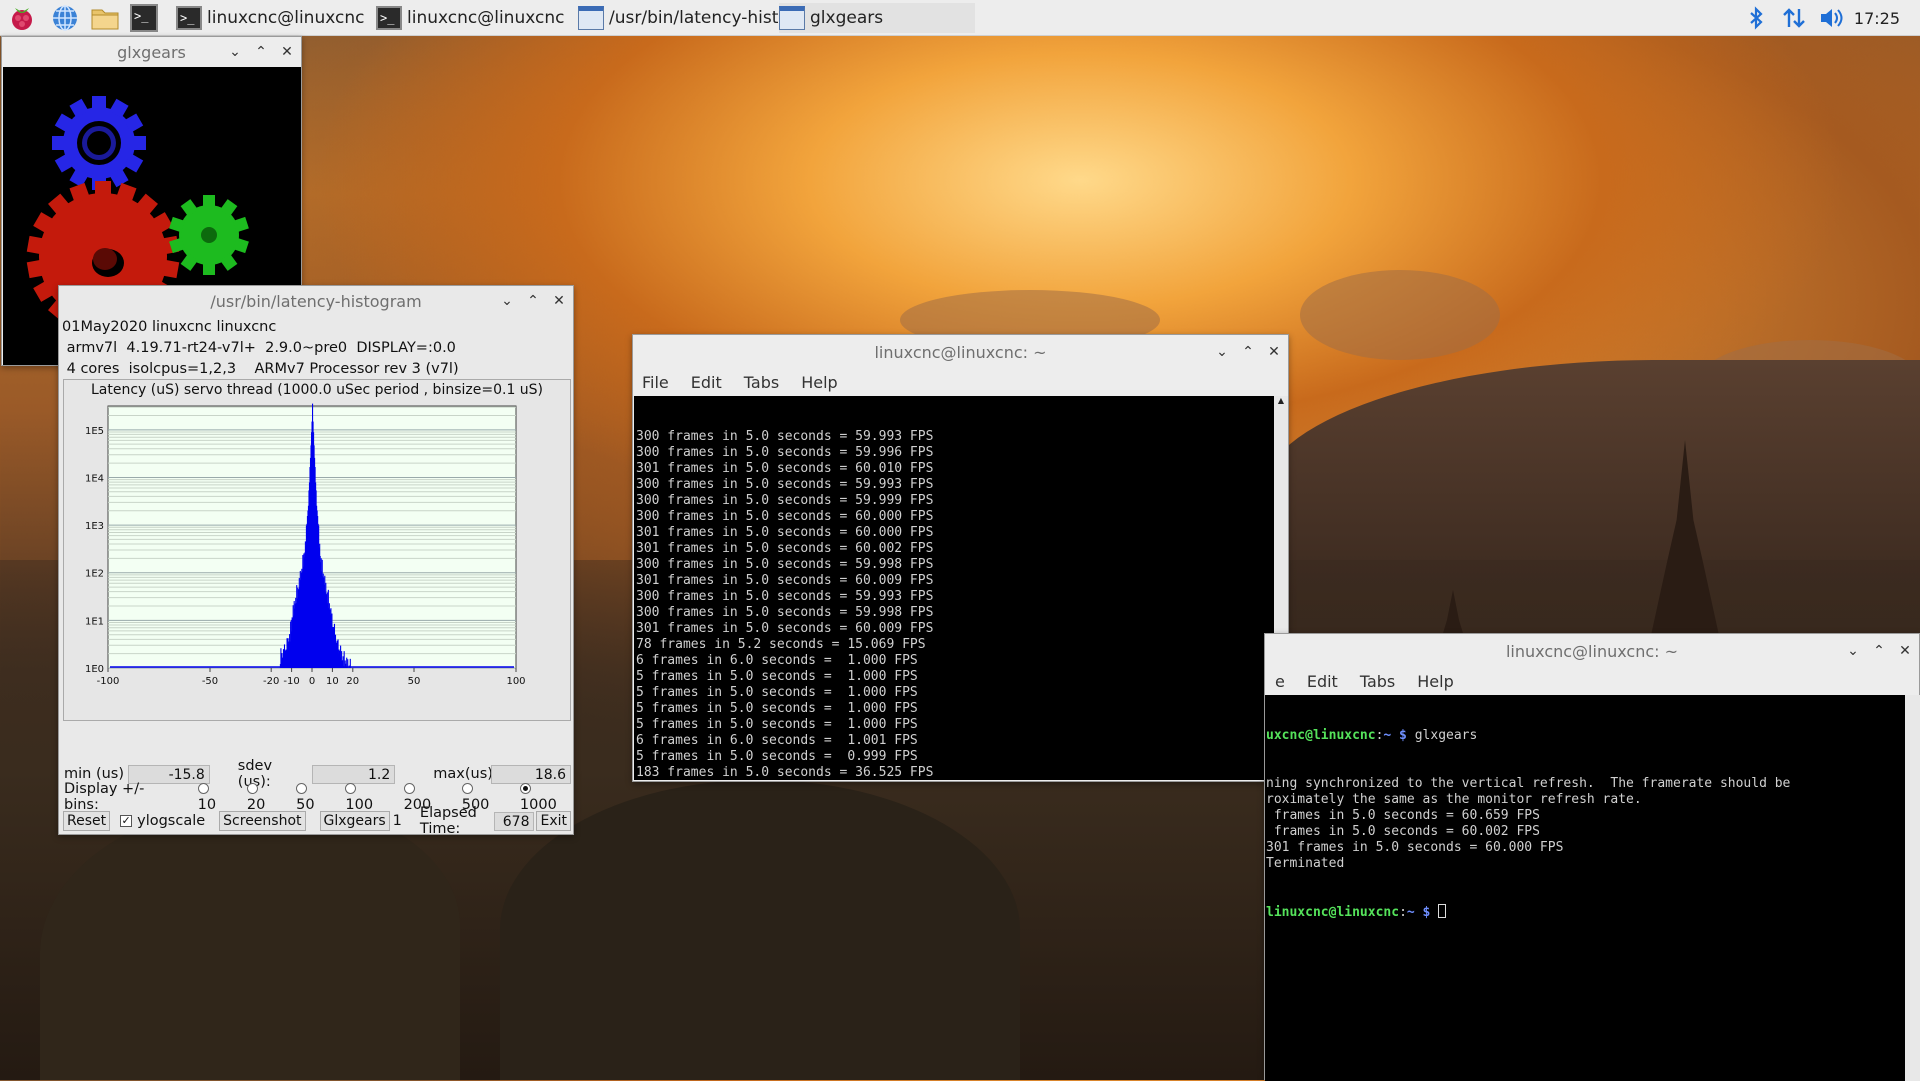  Describe the element at coordinates (1592, 681) in the screenshot. I see `terminal2-menubar: e Edit Tabs Help` at that location.